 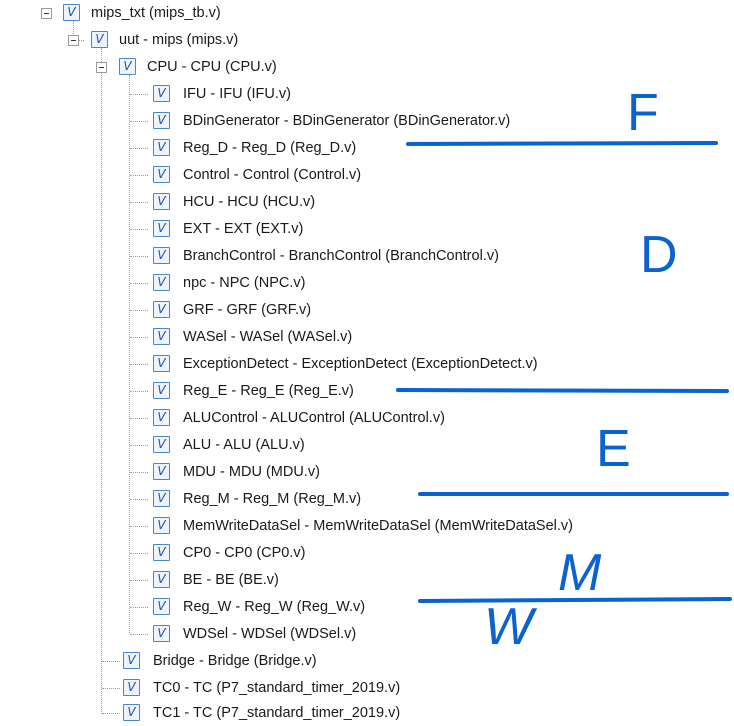 What do you see at coordinates (659, 255) in the screenshot?
I see `stage-label-d: D` at bounding box center [659, 255].